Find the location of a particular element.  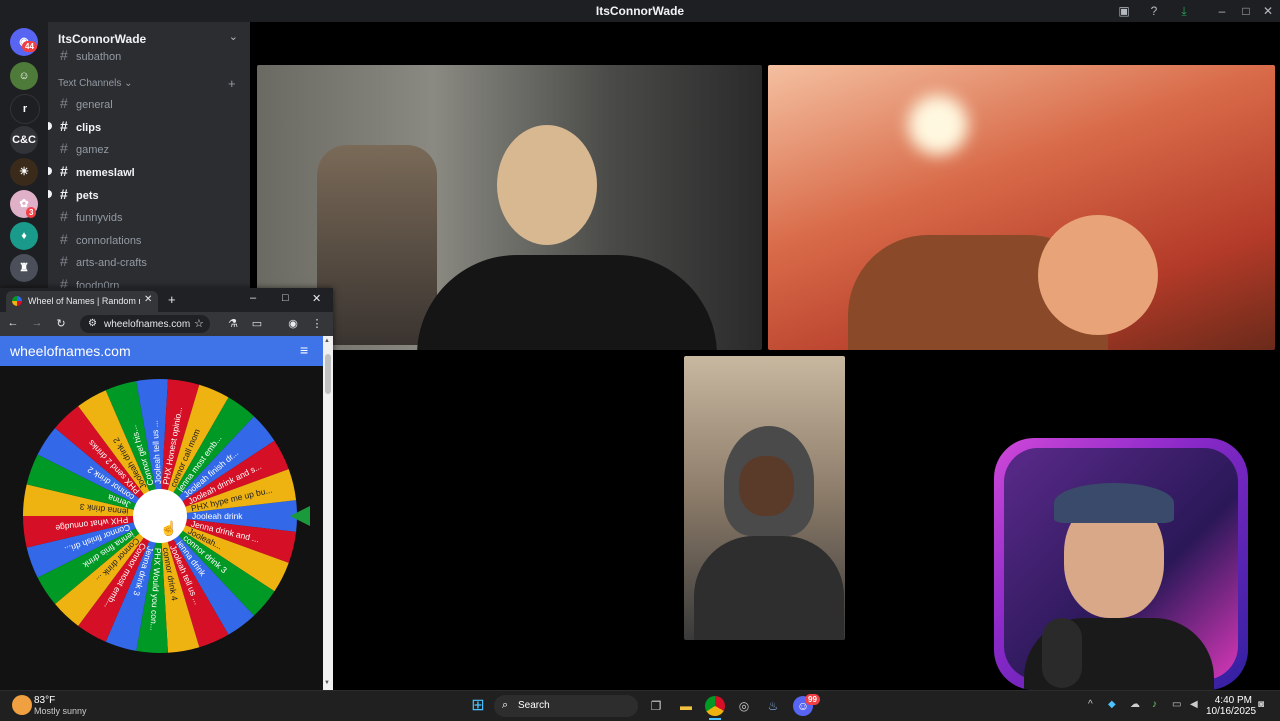

scrollbar-thumb is located at coordinates (328, 374).